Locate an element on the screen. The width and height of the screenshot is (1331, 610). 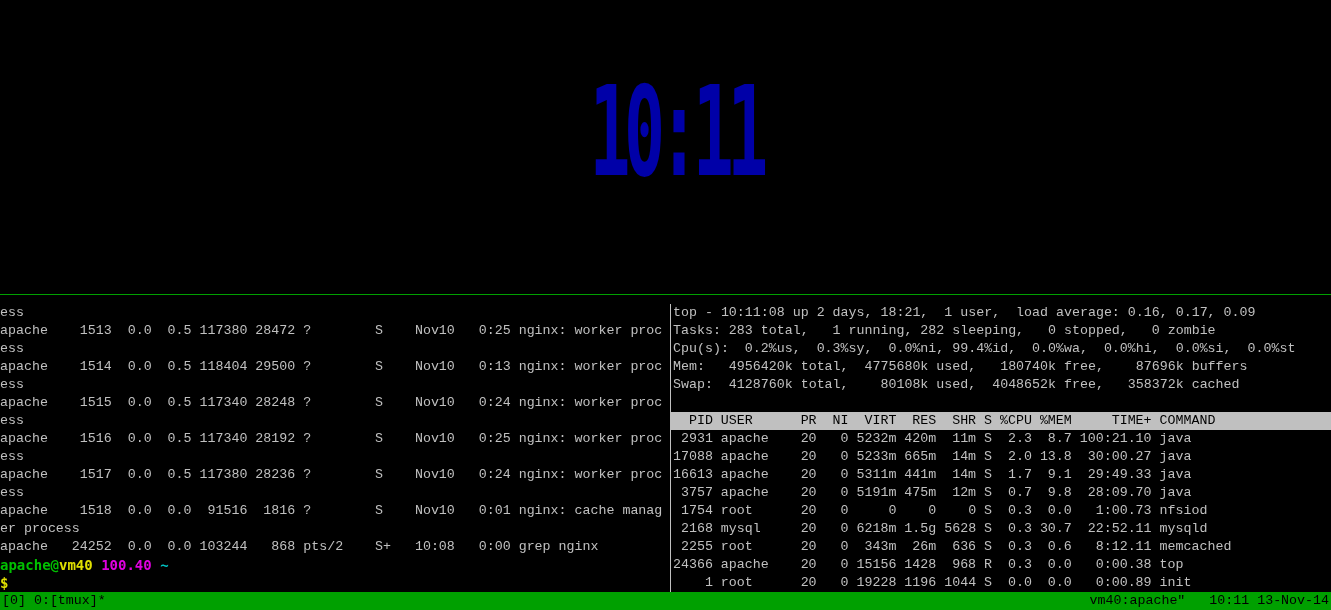
table-cell: 5628 is located at coordinates (960, 529).